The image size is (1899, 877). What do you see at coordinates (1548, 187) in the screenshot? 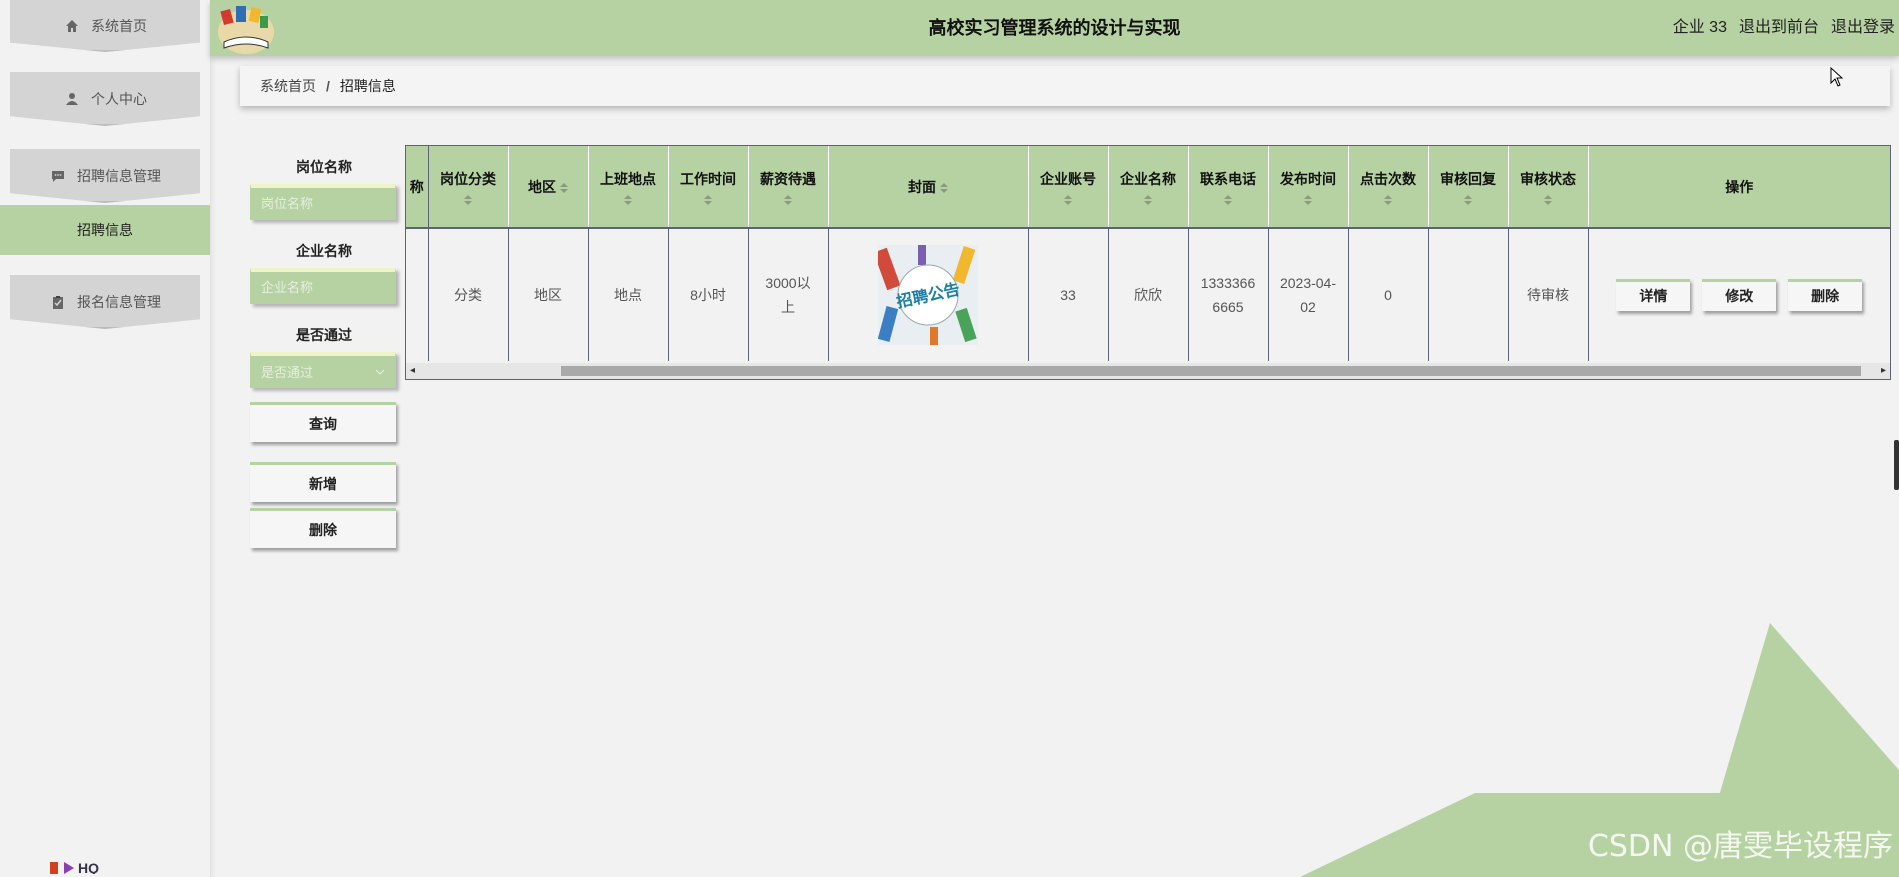
I see `column-header-review-status: 审核状态` at bounding box center [1548, 187].